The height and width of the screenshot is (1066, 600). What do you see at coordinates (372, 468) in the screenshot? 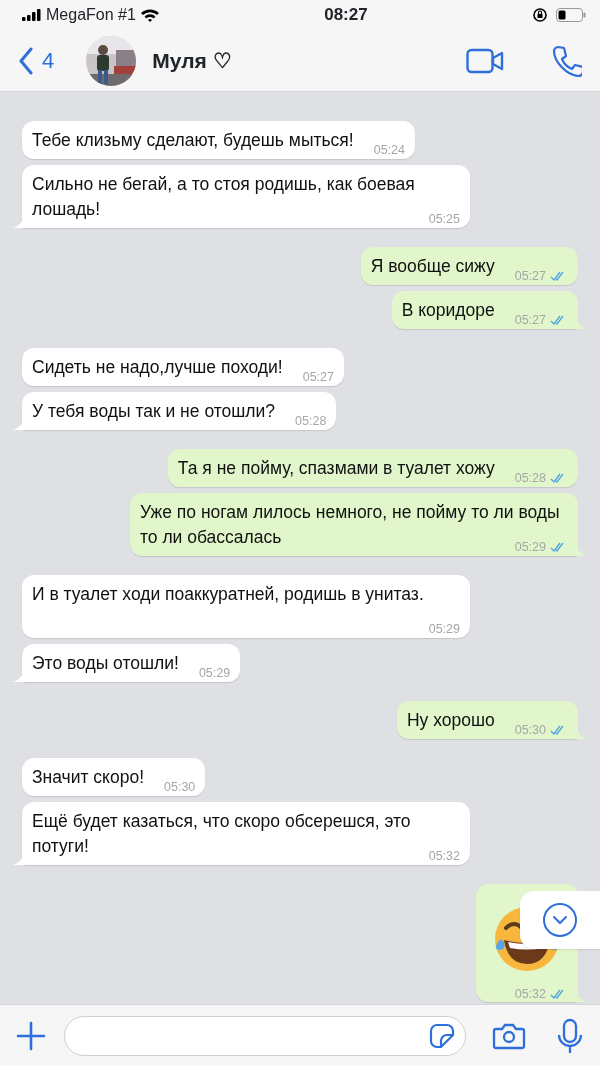
I see `message-bubble: Та я не пойму, спазмами в туалет хожу 05:28` at bounding box center [372, 468].